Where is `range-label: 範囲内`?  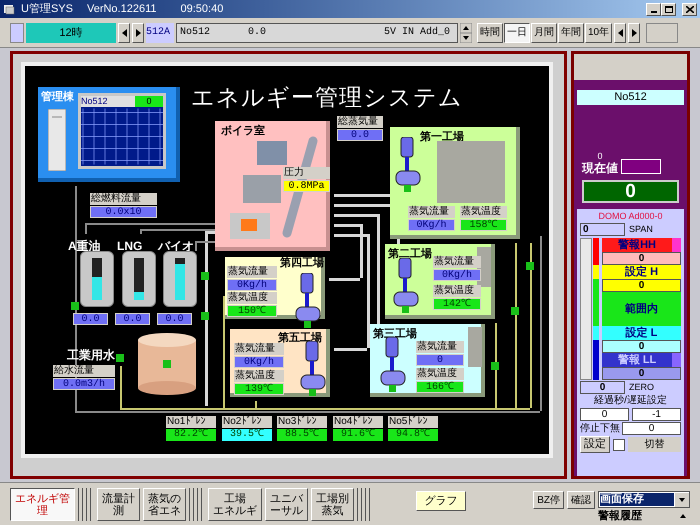
range-label: 範囲内 is located at coordinates (641, 309).